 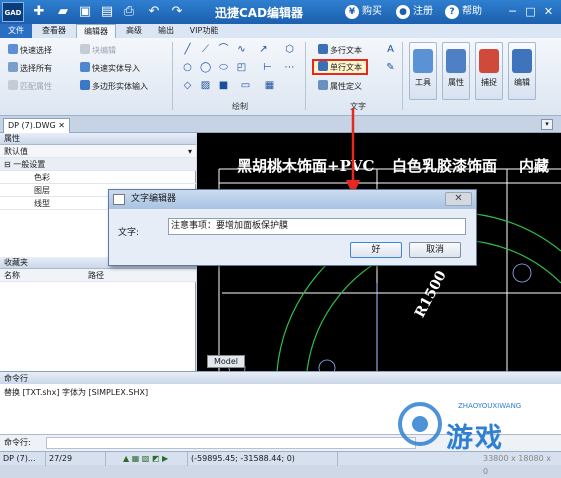 I want to click on edit-icon, so click(x=522, y=61).